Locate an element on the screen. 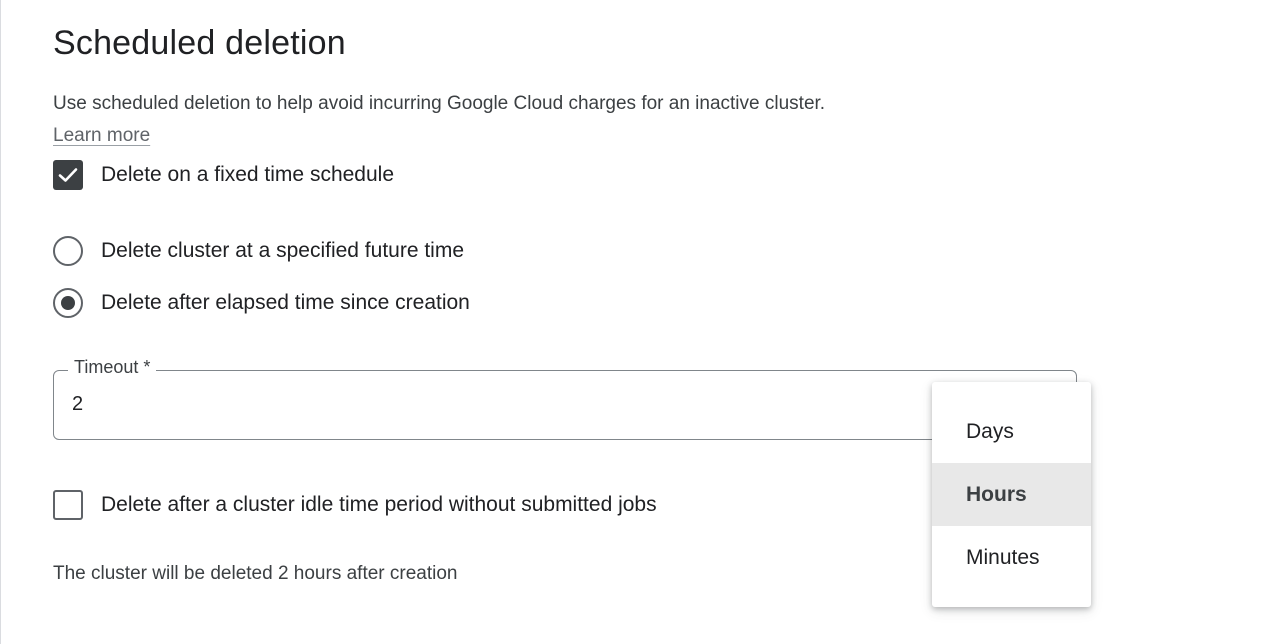  radio-option-elapsed-time: Delete after elapsed time since creation is located at coordinates (261, 303).